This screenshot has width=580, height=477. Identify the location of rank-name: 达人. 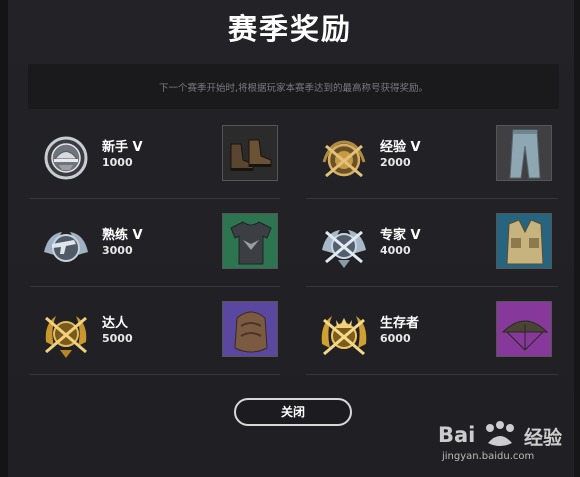
(115, 323).